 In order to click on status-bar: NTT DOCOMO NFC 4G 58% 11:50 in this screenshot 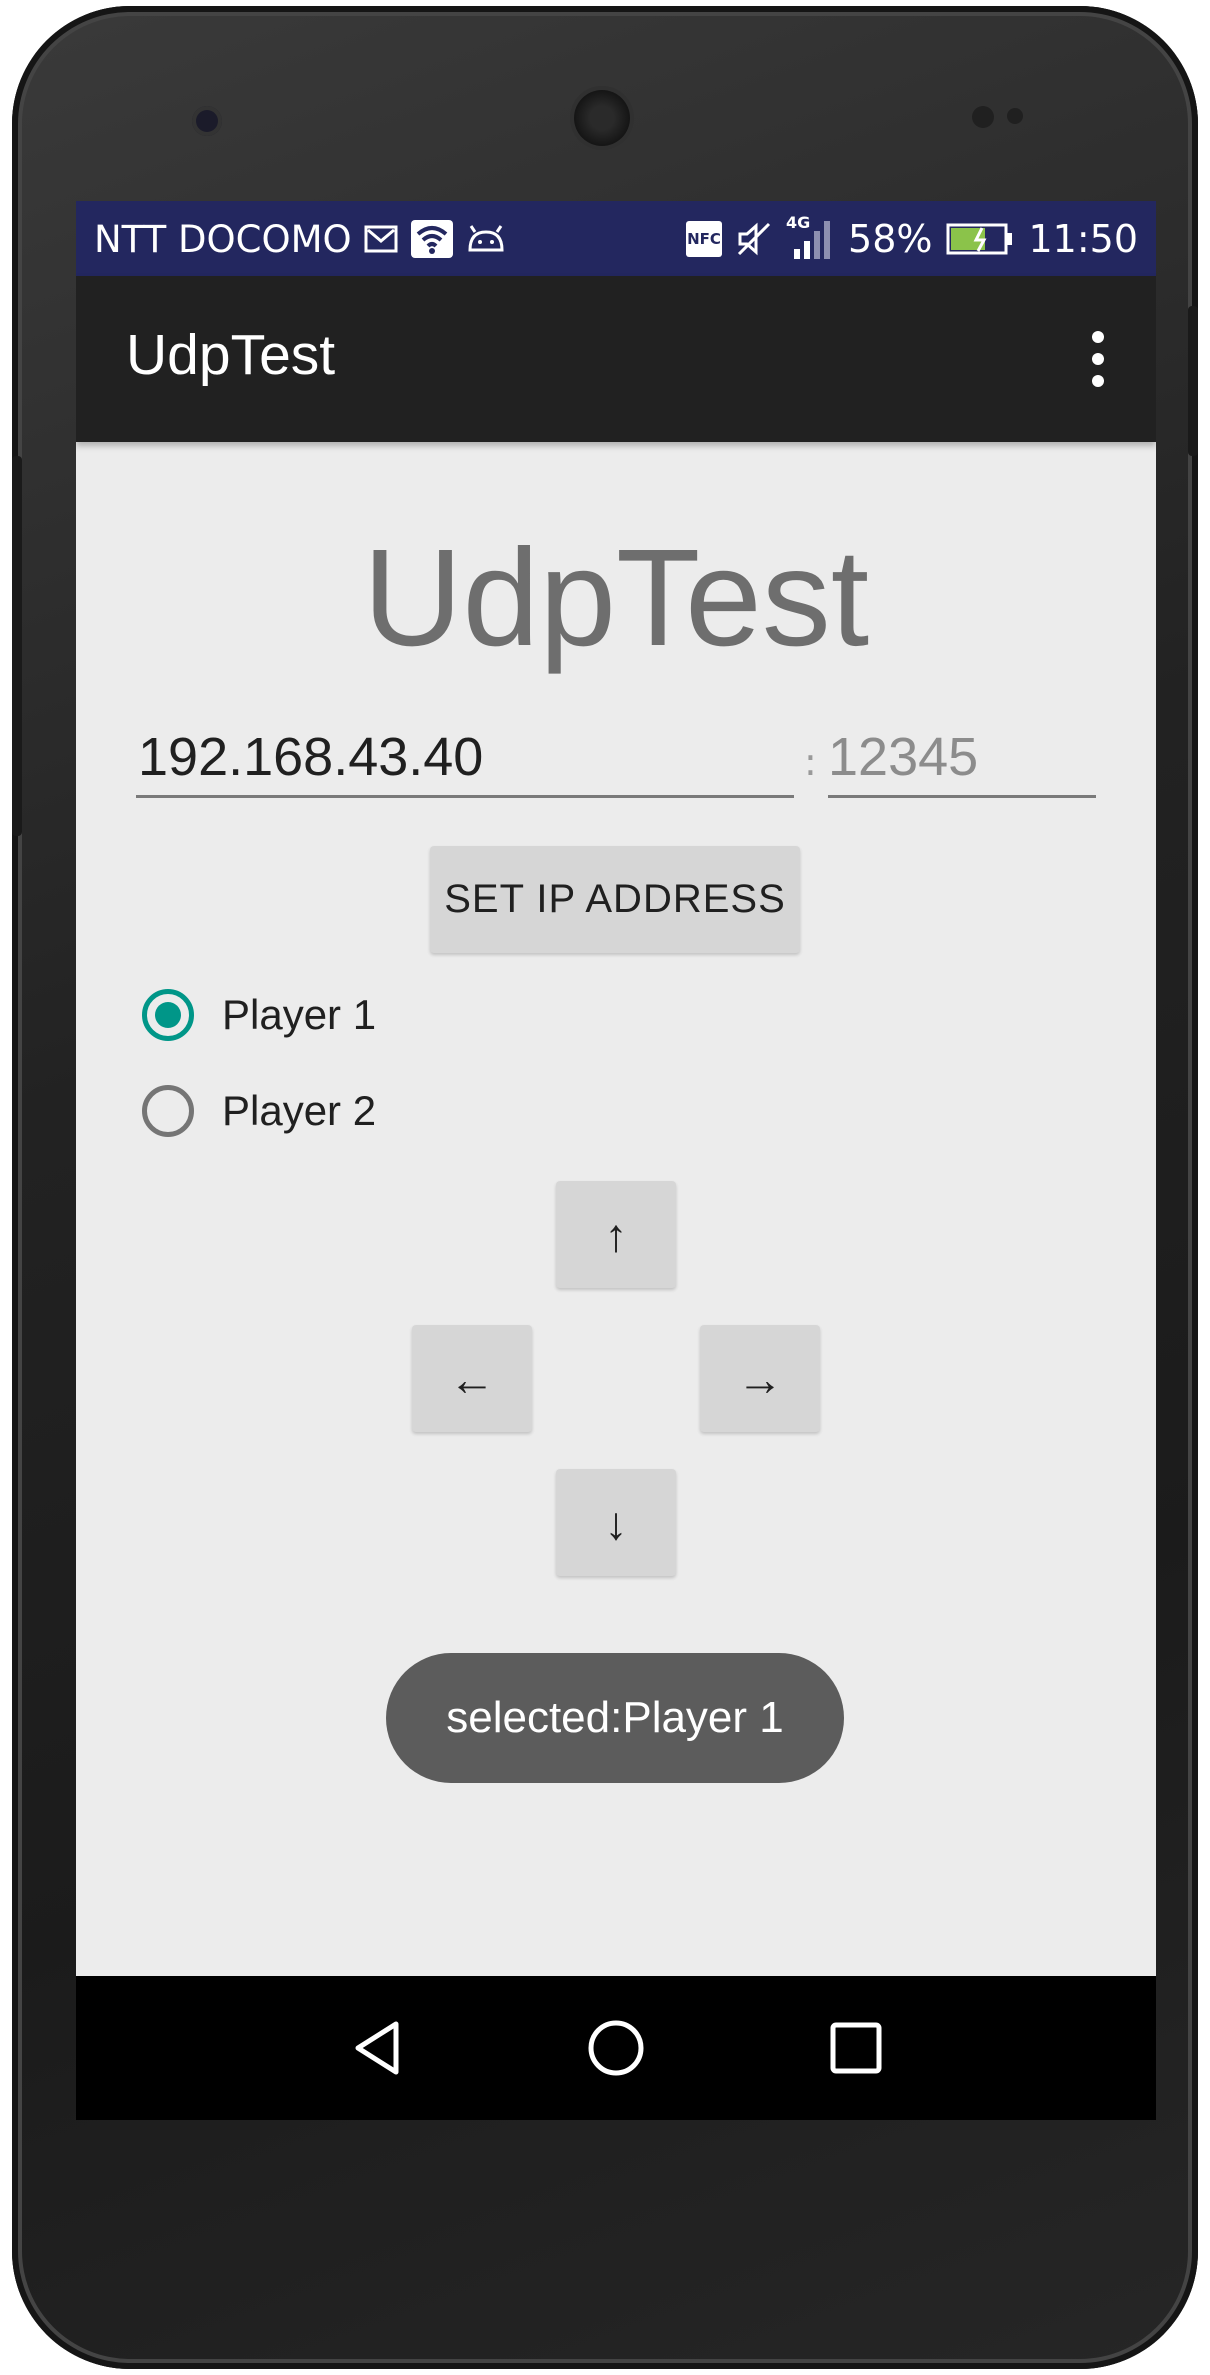, I will do `click(616, 238)`.